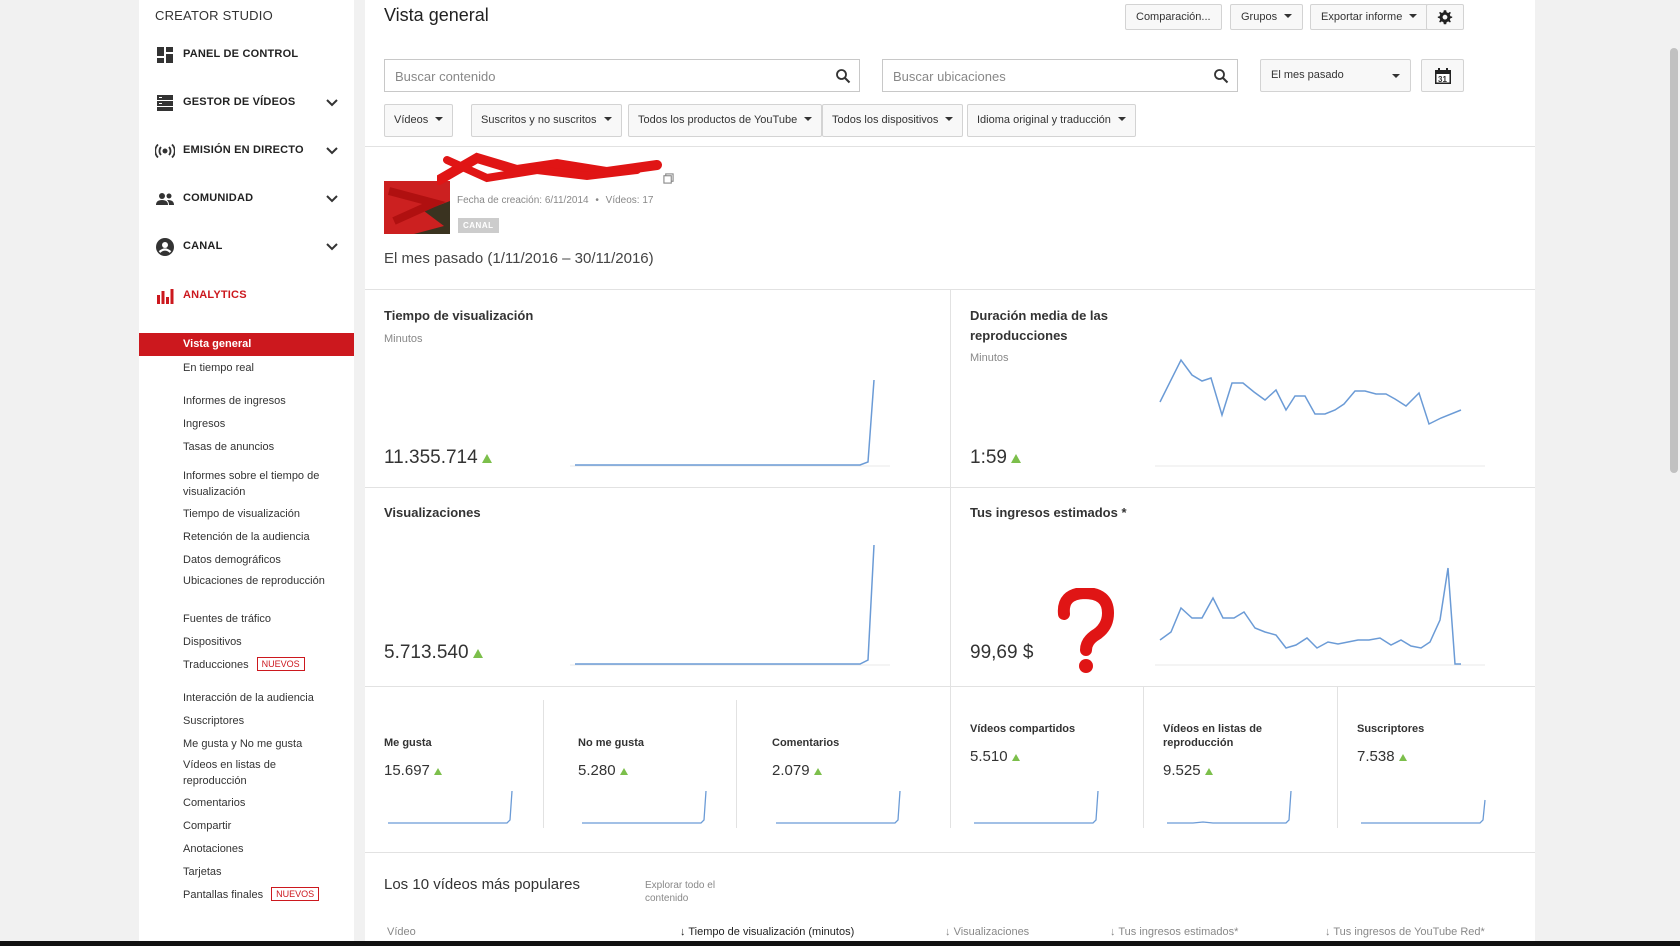 This screenshot has width=1680, height=946. What do you see at coordinates (165, 296) in the screenshot?
I see `analytics-icon` at bounding box center [165, 296].